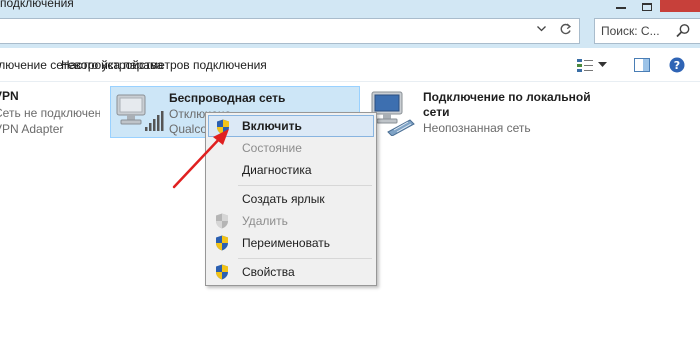  I want to click on refresh-button, so click(565, 29).